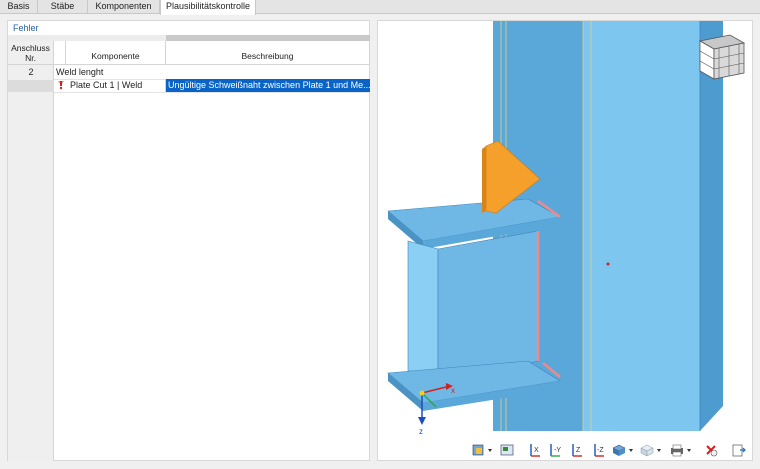 This screenshot has width=760, height=469. Describe the element at coordinates (206, 72) in the screenshot. I see `group-label: Weld lenght` at that location.